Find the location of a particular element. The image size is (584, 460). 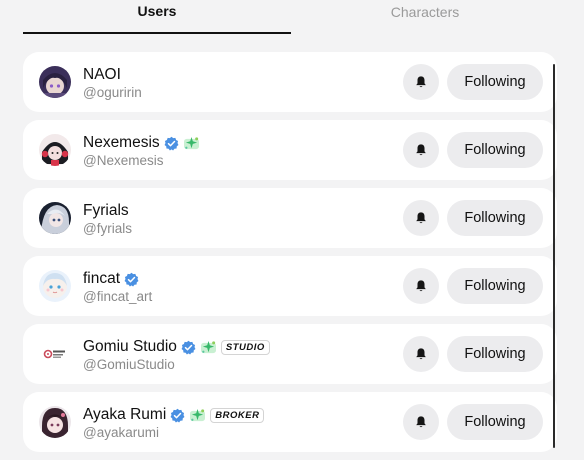

user-handle: @Nexemesis is located at coordinates (123, 160).